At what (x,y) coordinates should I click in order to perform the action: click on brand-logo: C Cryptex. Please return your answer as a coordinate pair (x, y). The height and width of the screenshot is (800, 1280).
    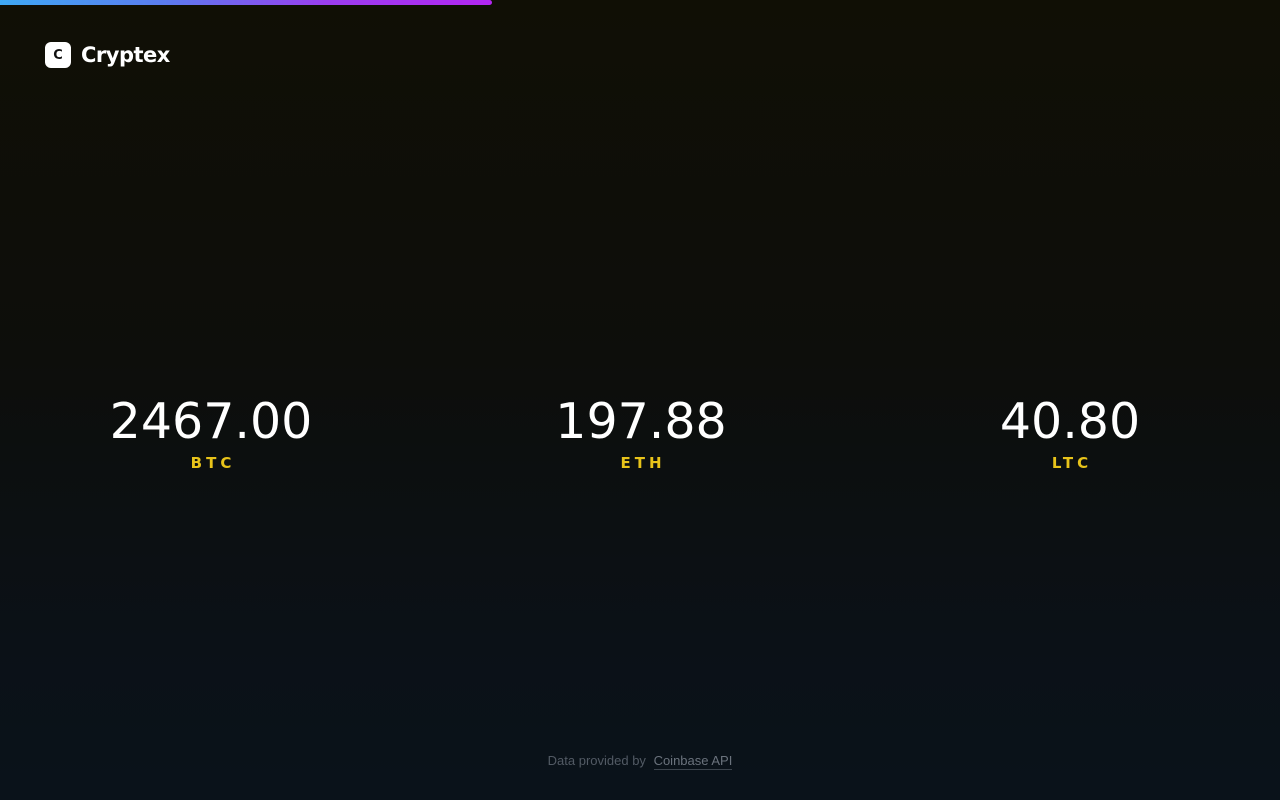
    Looking at the image, I should click on (107, 55).